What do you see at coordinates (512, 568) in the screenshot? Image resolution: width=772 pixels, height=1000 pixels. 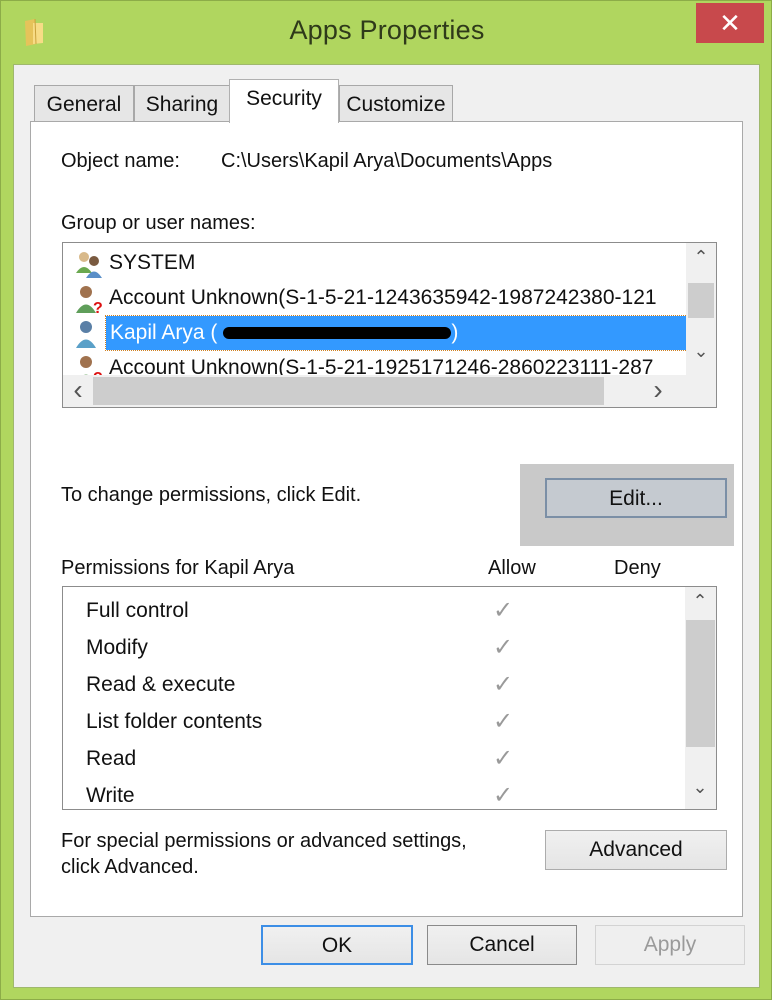 I see `allow-header: Allow` at bounding box center [512, 568].